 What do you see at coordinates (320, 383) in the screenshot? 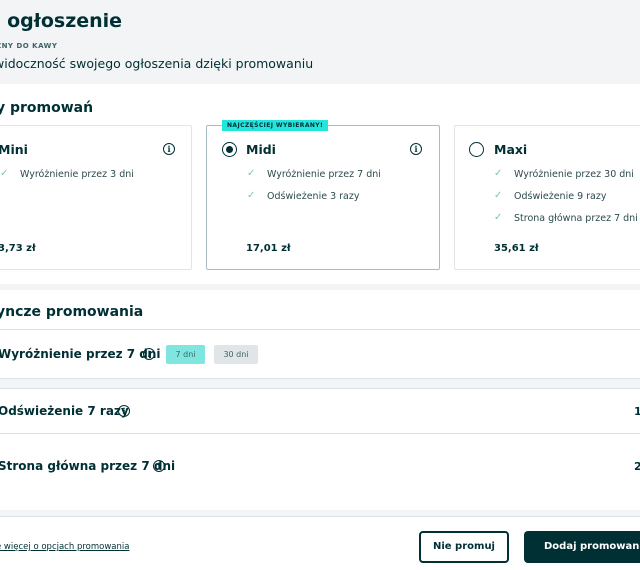
I see `row-separator` at bounding box center [320, 383].